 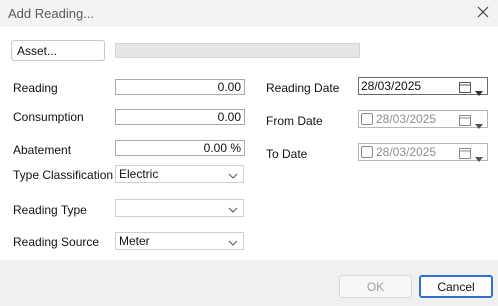 What do you see at coordinates (483, 12) in the screenshot?
I see `close-icon` at bounding box center [483, 12].